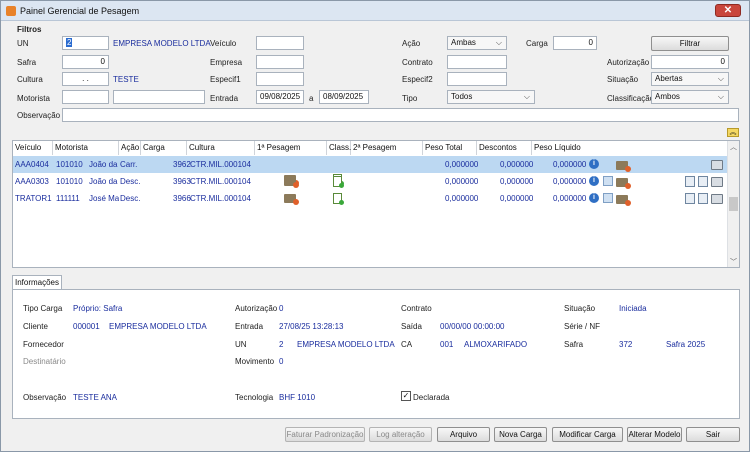 This screenshot has height=452, width=750. What do you see at coordinates (43, 344) in the screenshot?
I see `fornecedor-label: Fornecedor` at bounding box center [43, 344].